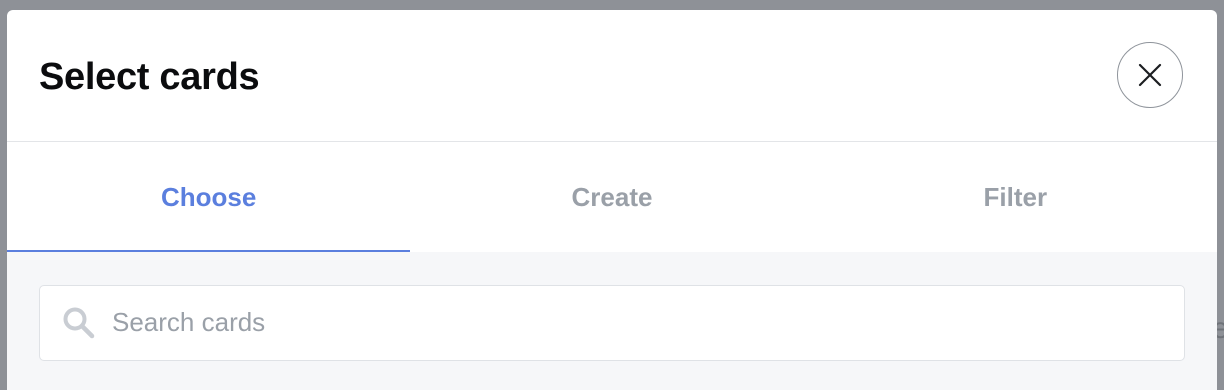  Describe the element at coordinates (79, 323) in the screenshot. I see `search-icon` at that location.